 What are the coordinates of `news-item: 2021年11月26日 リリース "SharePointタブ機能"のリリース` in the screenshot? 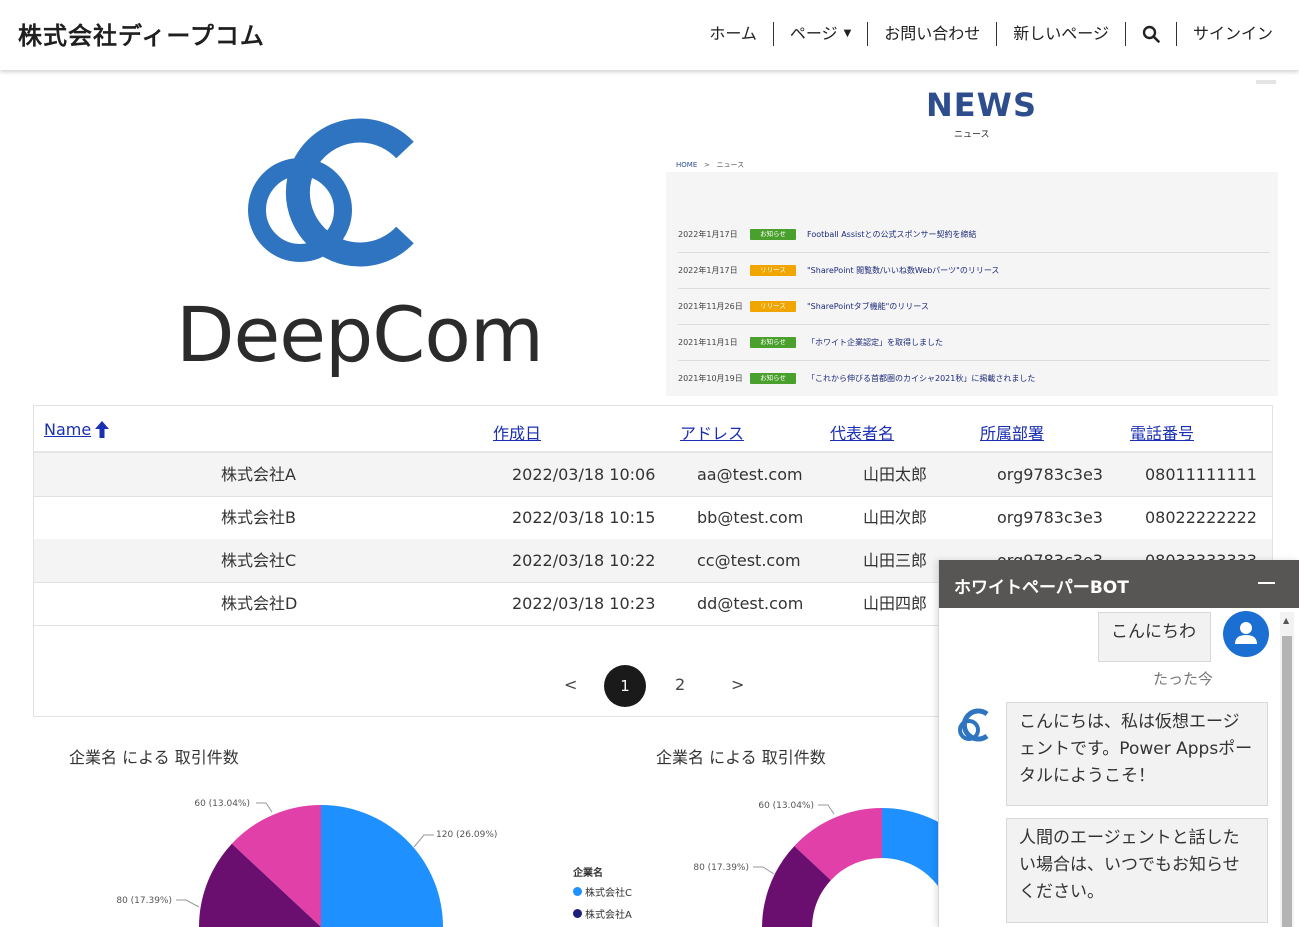 It's located at (974, 306).